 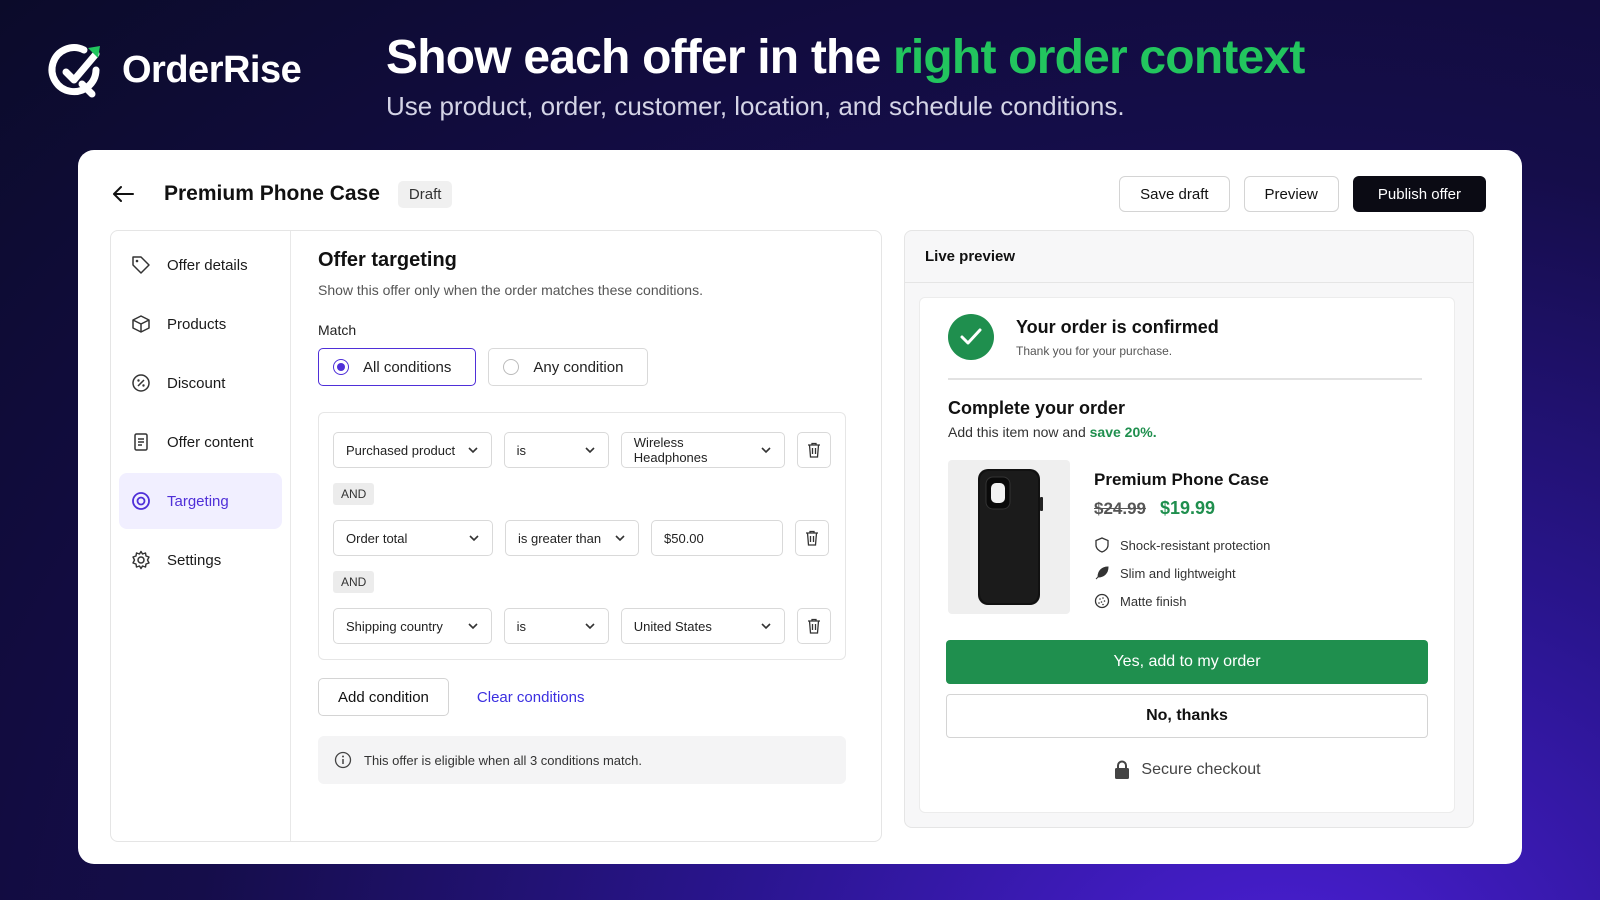 What do you see at coordinates (200, 383) in the screenshot?
I see `sidebar-item-discount: Discount` at bounding box center [200, 383].